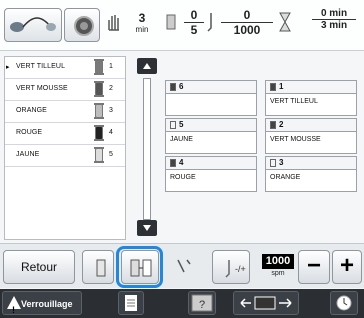 Image resolution: width=364 pixels, height=318 pixels. Describe the element at coordinates (65, 134) in the screenshot. I see `thread-list-item: ROUGE 4` at that location.